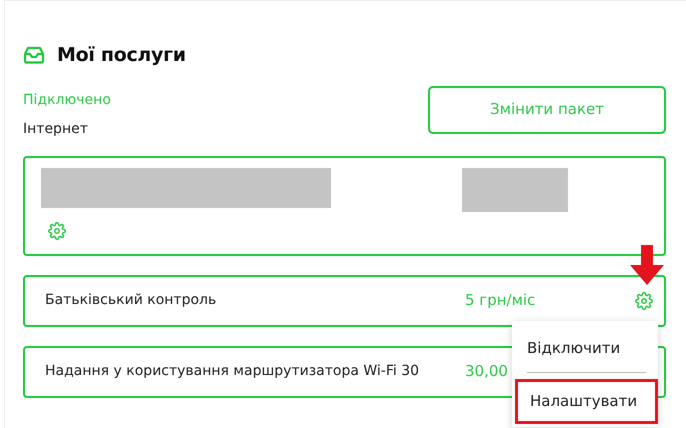 The height and width of the screenshot is (428, 686). Describe the element at coordinates (67, 100) in the screenshot. I see `status-label: Підключено` at that location.